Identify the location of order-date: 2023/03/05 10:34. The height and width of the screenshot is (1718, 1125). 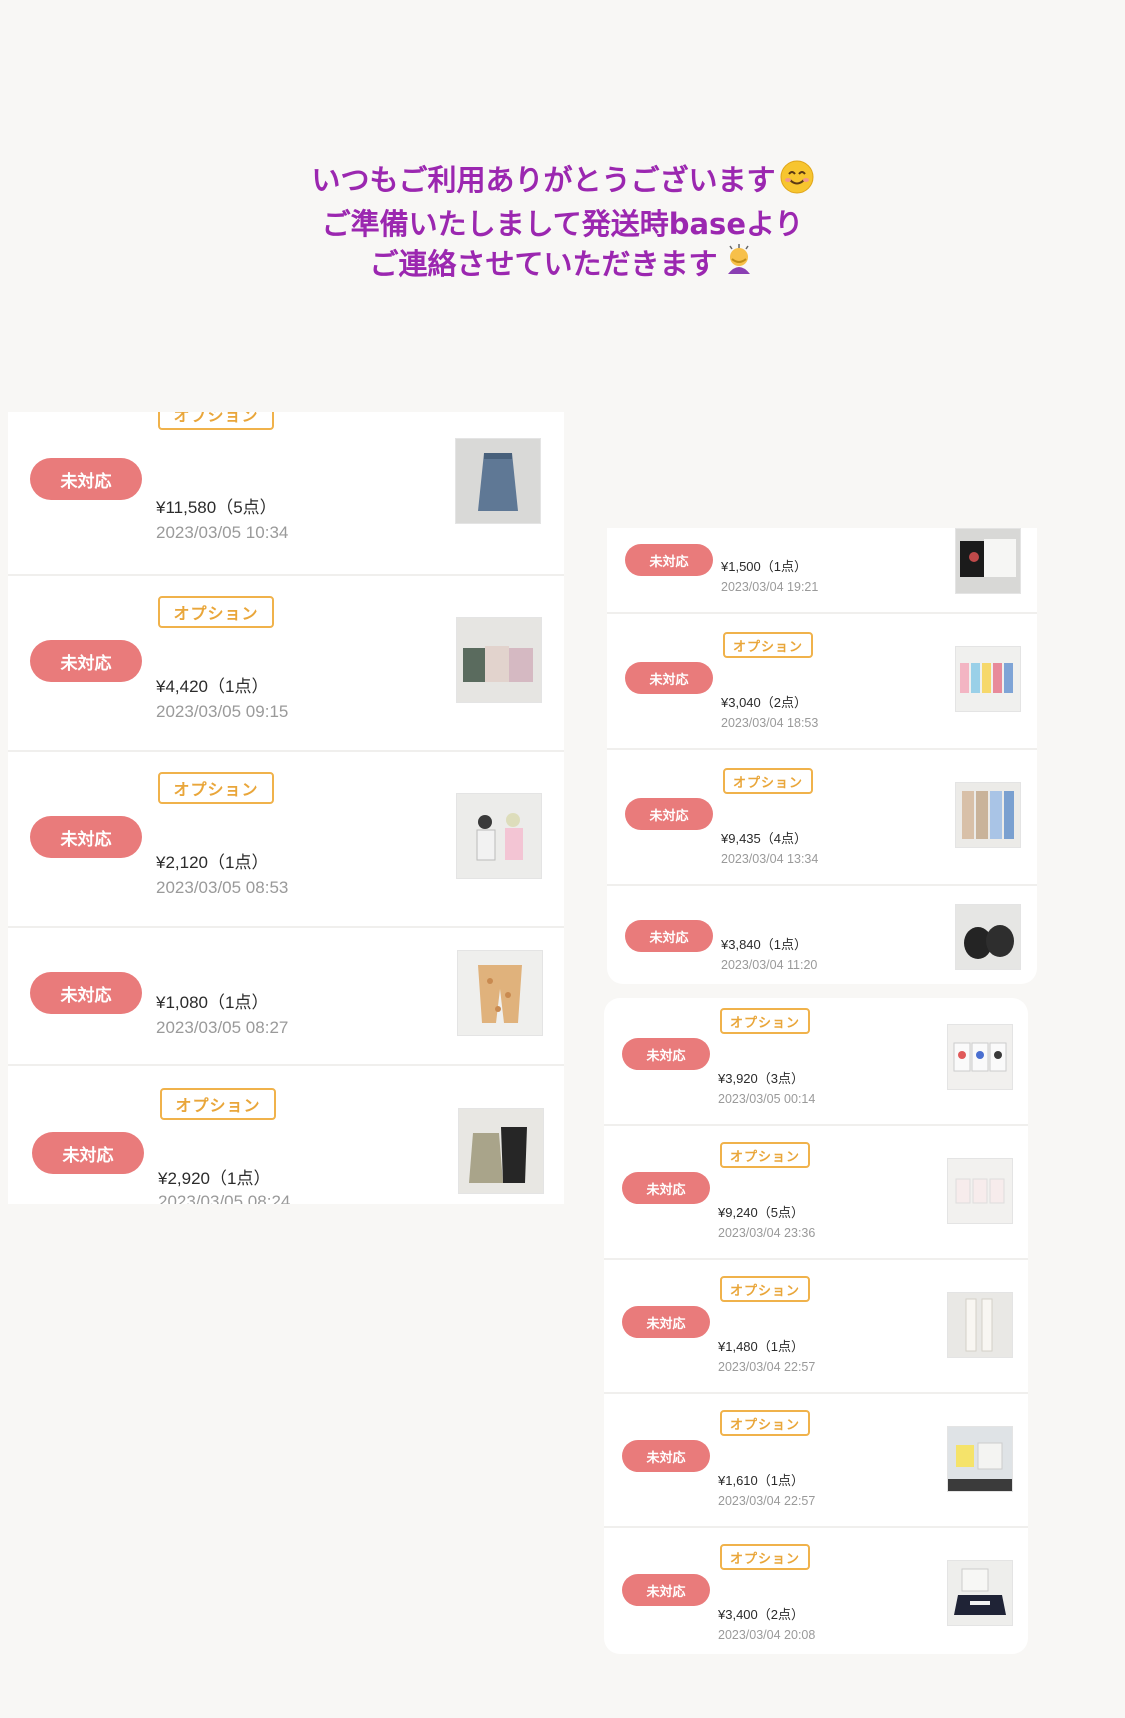
(222, 532).